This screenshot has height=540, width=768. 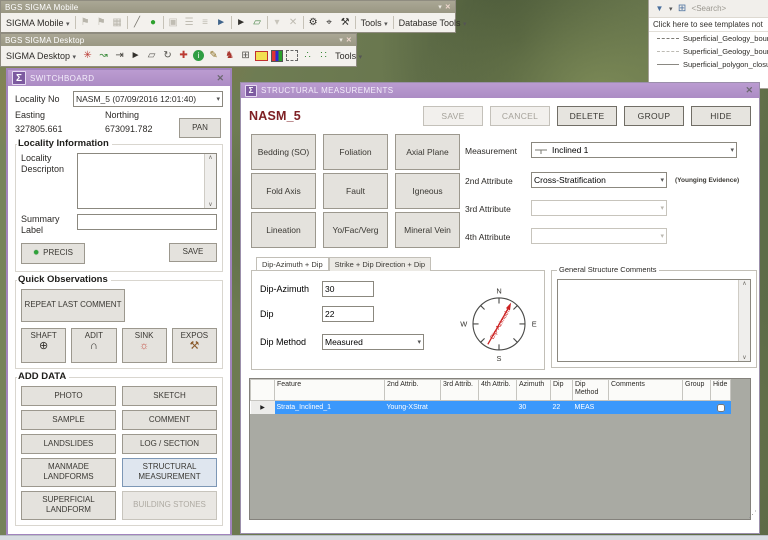 I want to click on dip-input, so click(x=348, y=314).